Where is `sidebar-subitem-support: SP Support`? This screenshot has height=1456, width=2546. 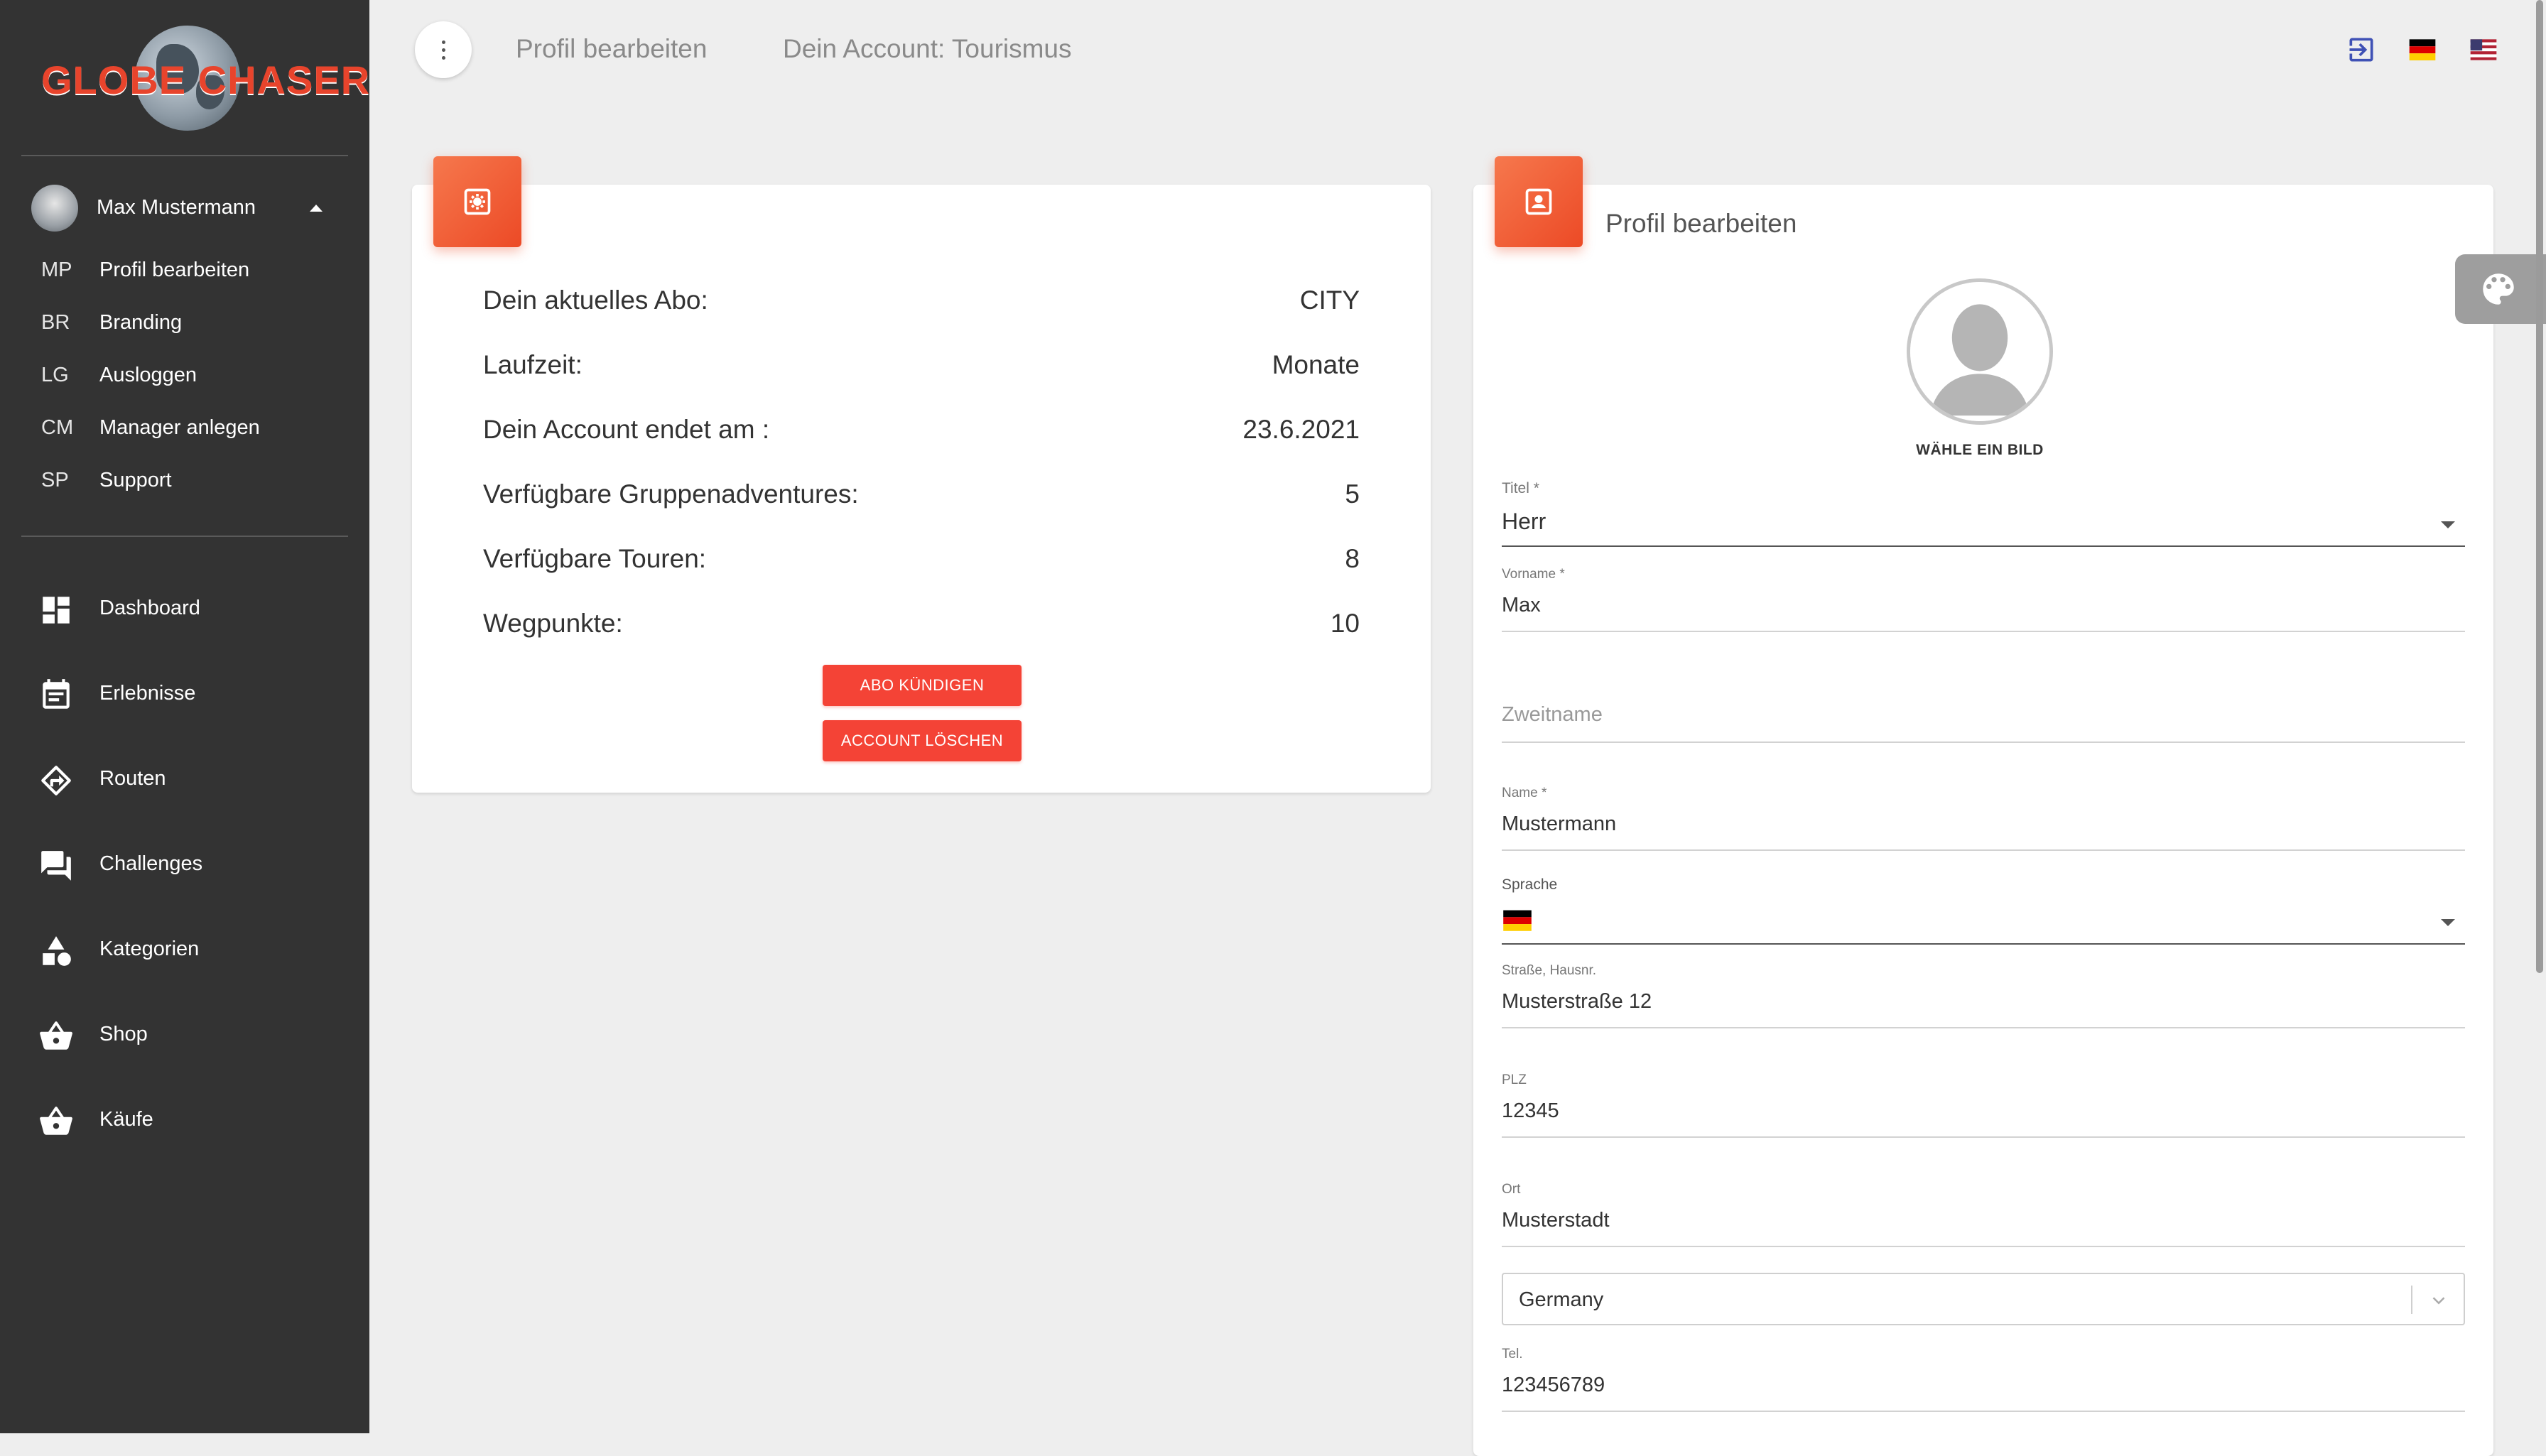
sidebar-subitem-support: SP Support is located at coordinates (190, 479).